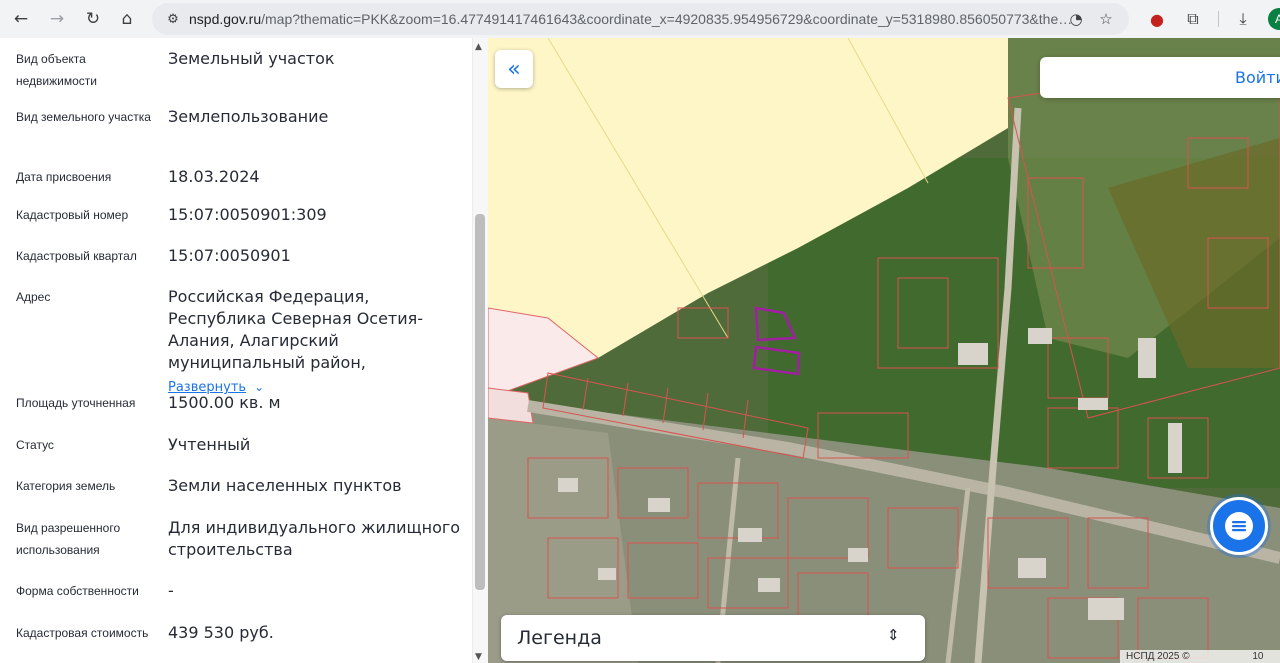  I want to click on site-settings-icon: ⚙, so click(173, 19).